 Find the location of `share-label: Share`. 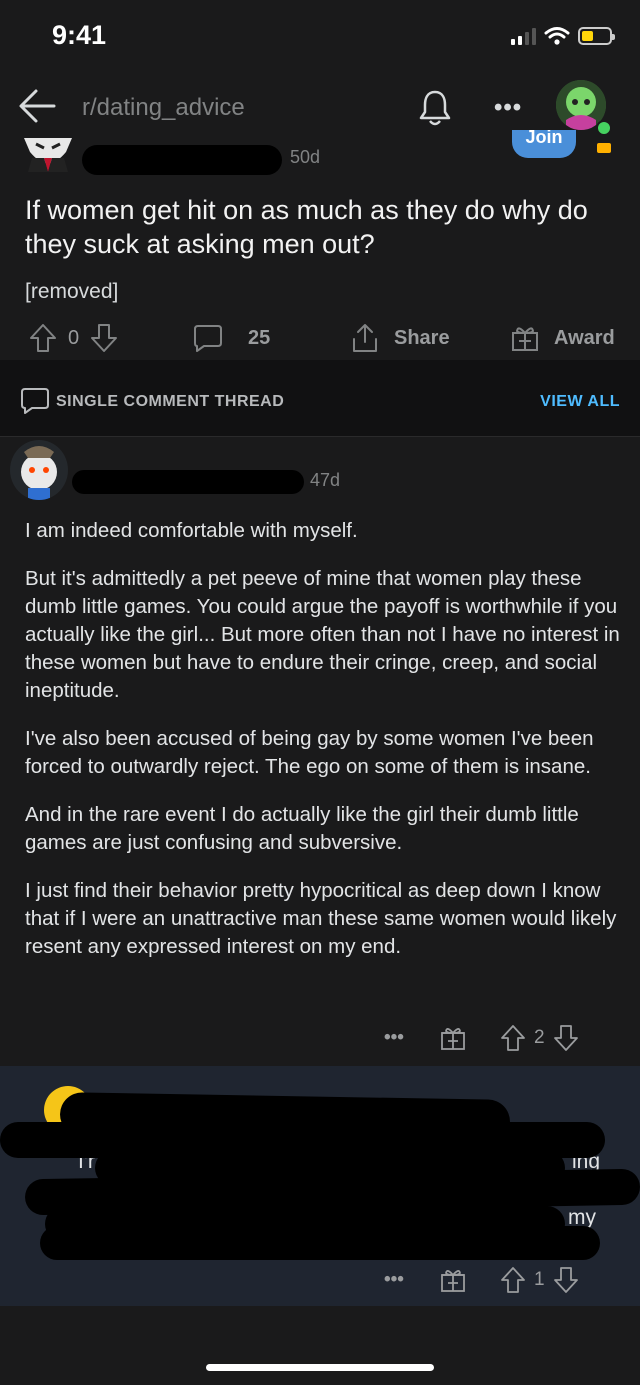

share-label: Share is located at coordinates (422, 337).